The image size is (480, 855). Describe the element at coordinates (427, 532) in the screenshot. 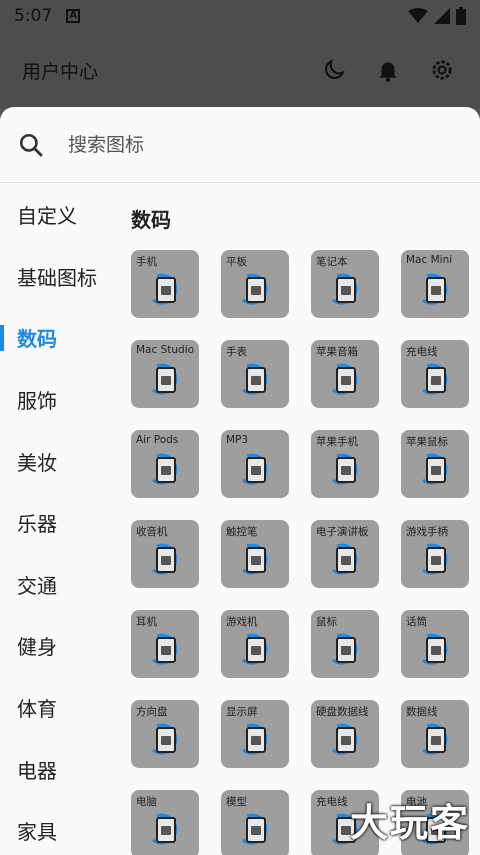

I see `icon-tile-label: 游戏手柄` at that location.